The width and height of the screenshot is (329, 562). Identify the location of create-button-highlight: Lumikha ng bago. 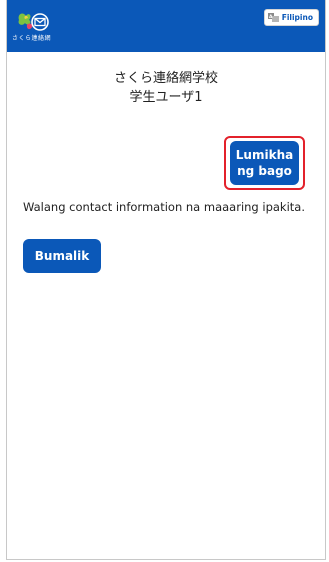
(264, 163).